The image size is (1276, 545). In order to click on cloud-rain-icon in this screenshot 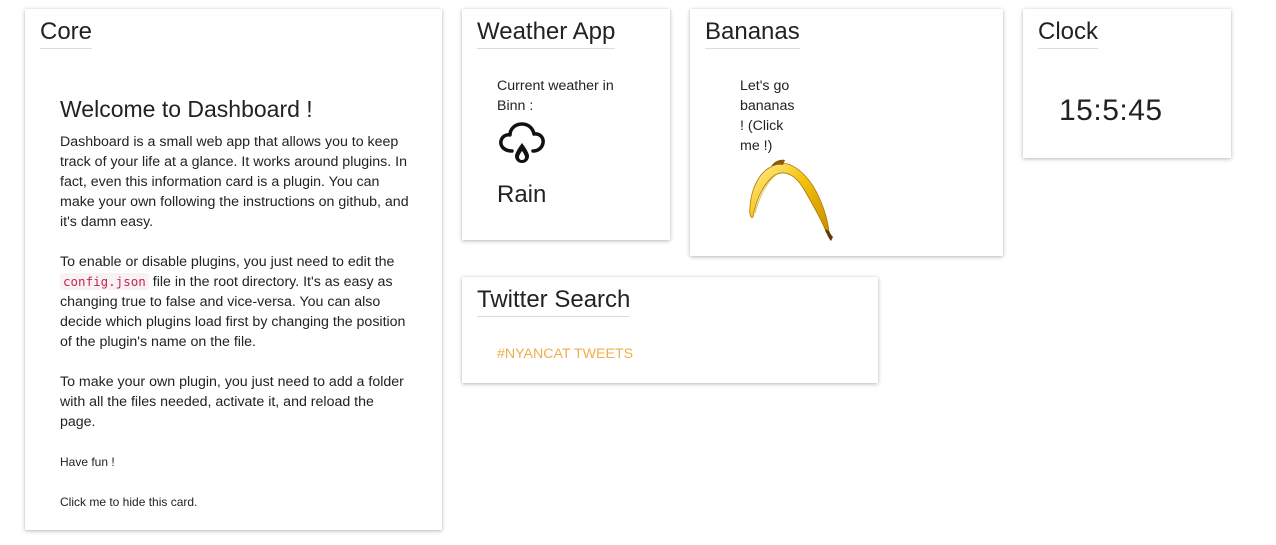, I will do `click(522, 142)`.